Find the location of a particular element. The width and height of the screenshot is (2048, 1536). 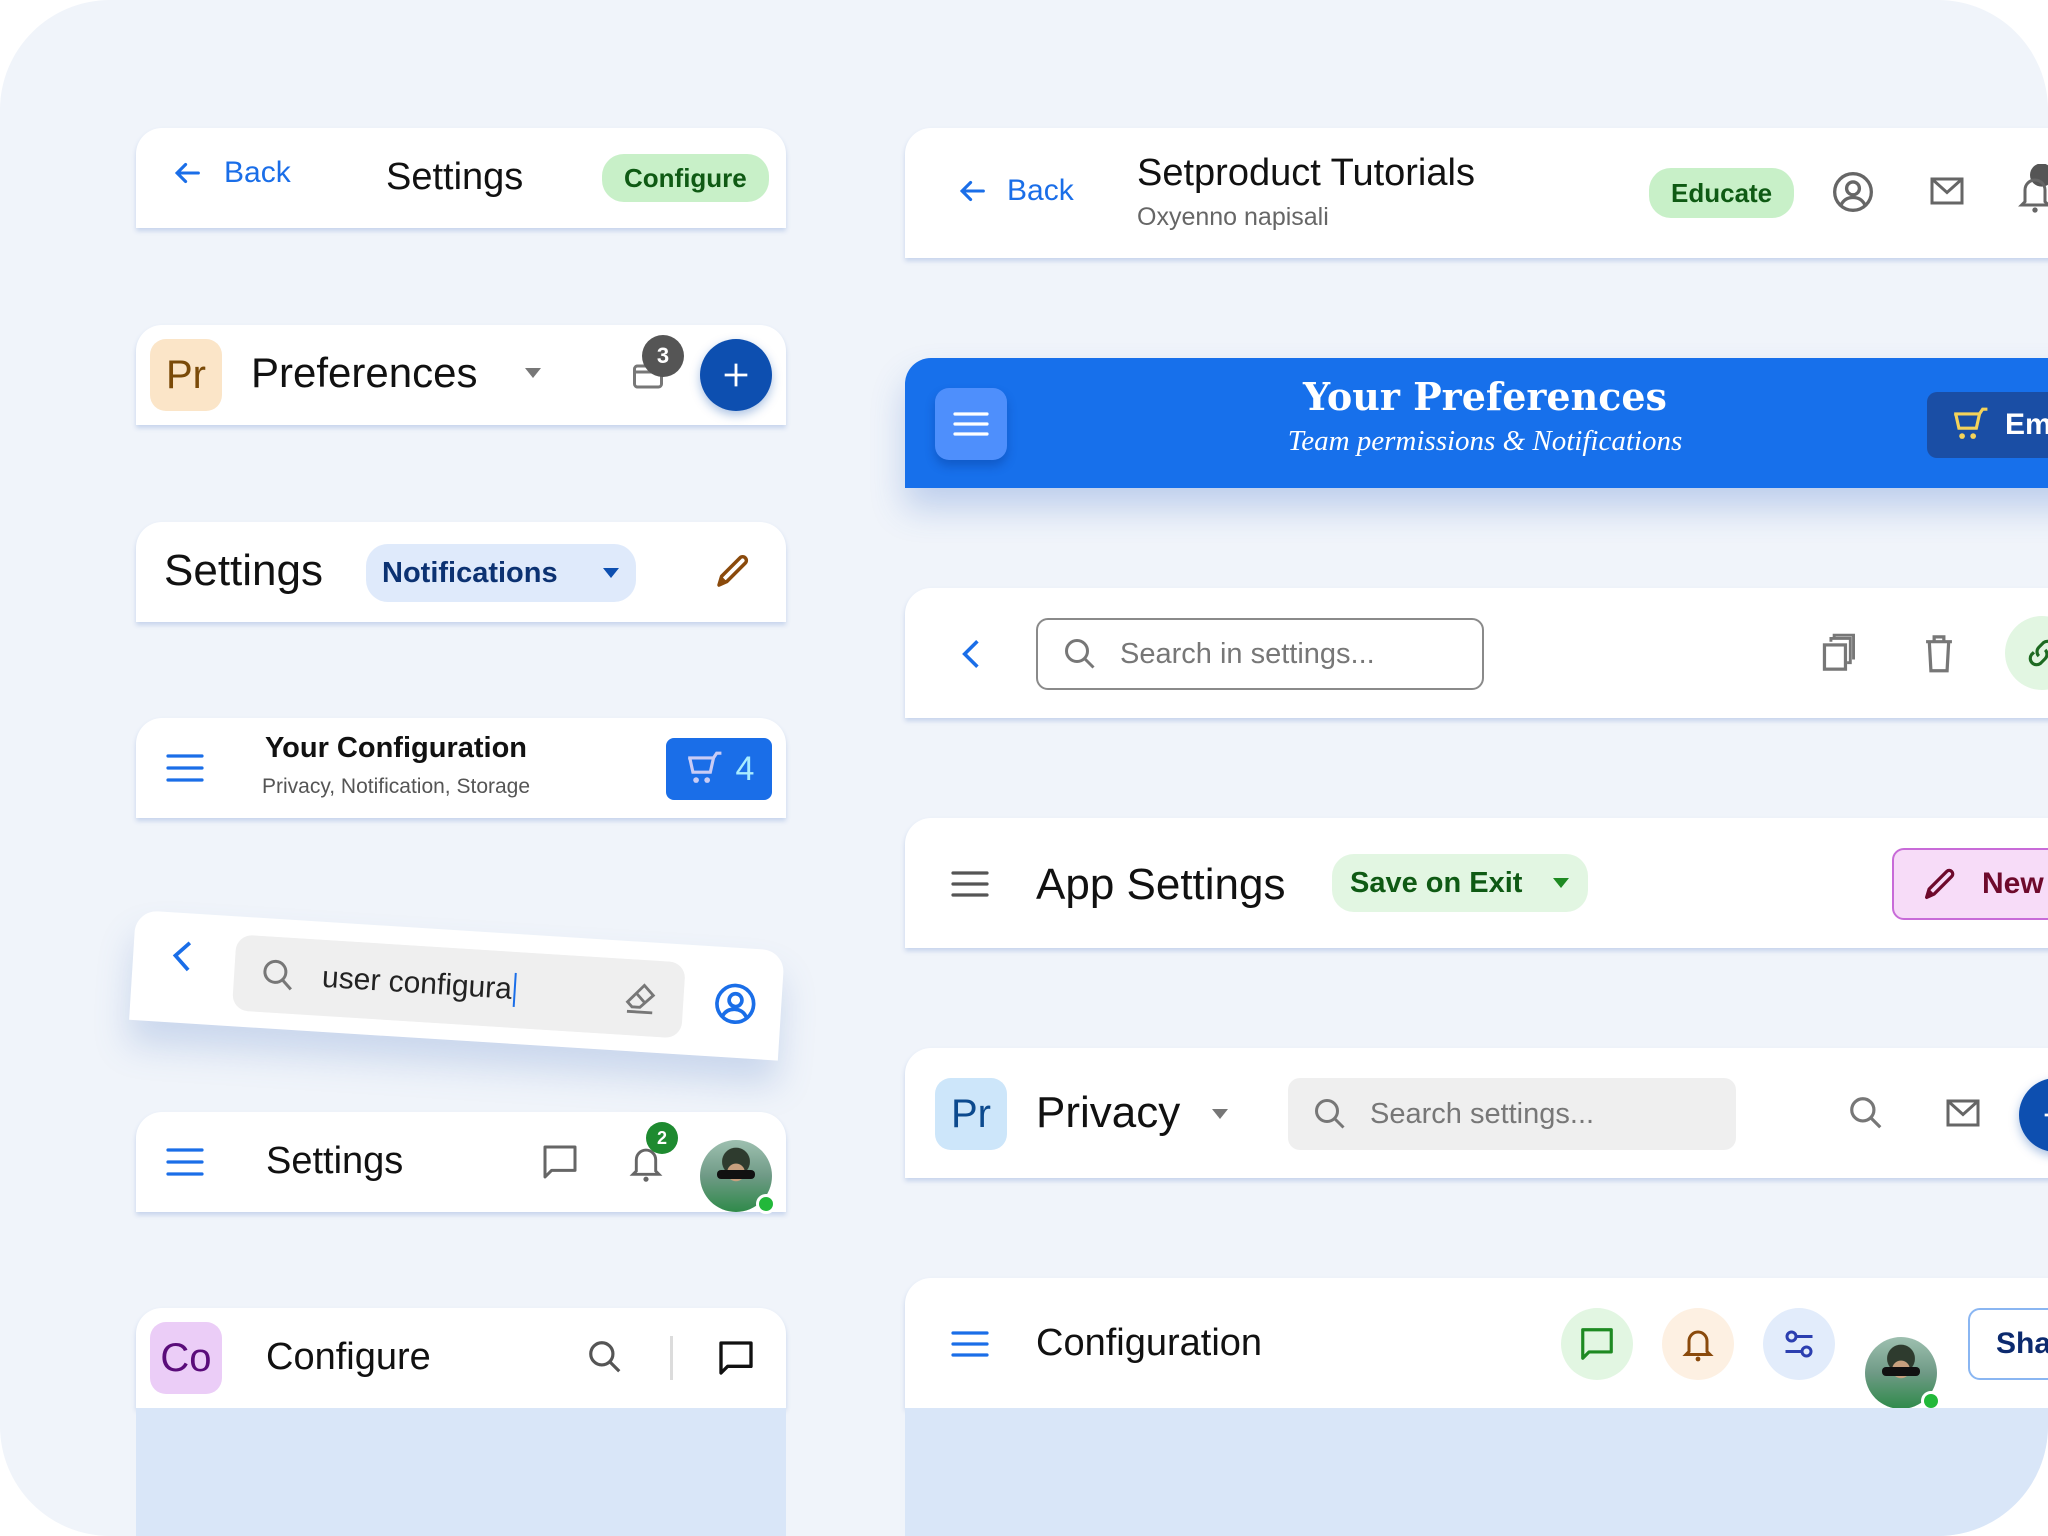

page-title: Privacy is located at coordinates (1108, 1112).